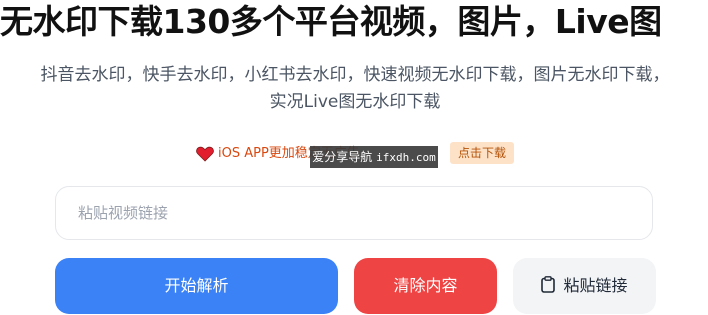 This screenshot has width=708, height=315. What do you see at coordinates (342, 157) in the screenshot?
I see `watermark-cn: 爱分享导航` at bounding box center [342, 157].